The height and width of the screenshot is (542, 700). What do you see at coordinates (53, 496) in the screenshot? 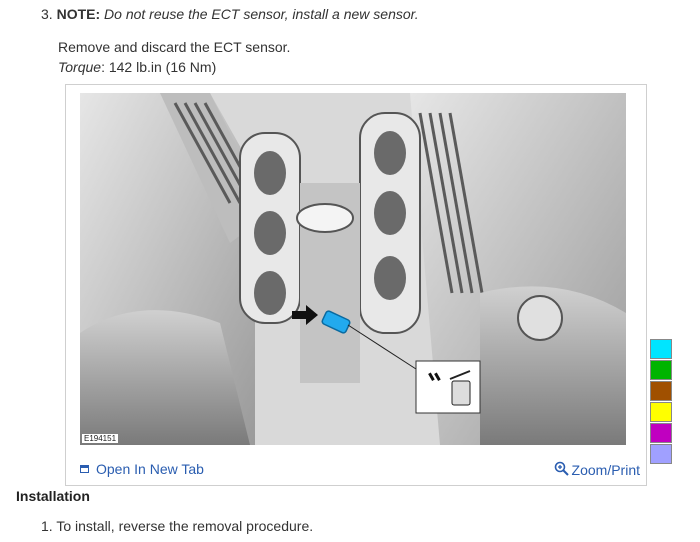
I see `section-heading: Installation` at bounding box center [53, 496].